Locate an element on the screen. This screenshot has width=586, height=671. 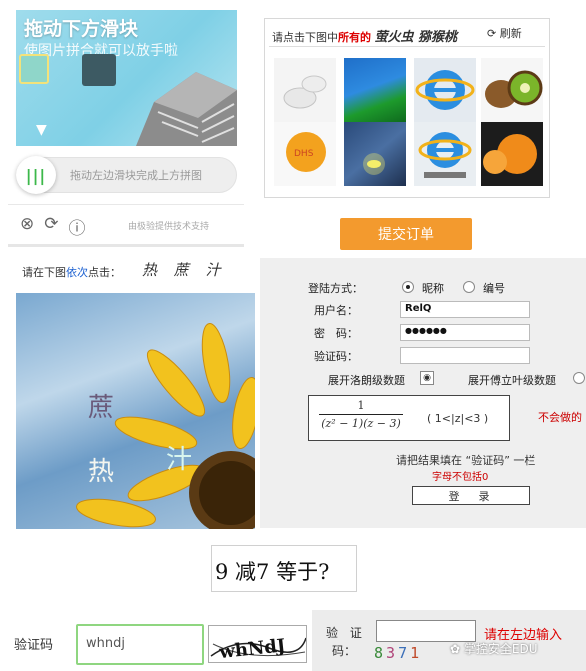
puzzle-image: 拖动下方滑块 使图片拼合就可以放手啦 ▼ is located at coordinates (126, 78).